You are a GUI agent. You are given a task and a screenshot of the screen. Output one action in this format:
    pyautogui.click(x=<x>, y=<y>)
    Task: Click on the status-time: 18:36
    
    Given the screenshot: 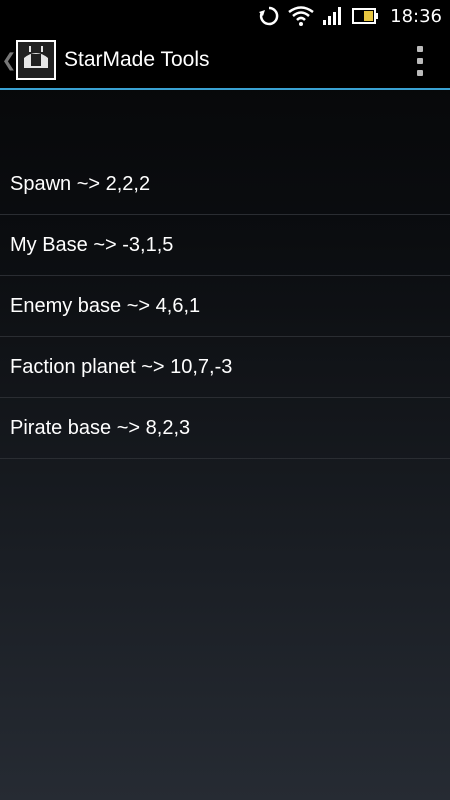 What is the action you would take?
    pyautogui.click(x=416, y=16)
    